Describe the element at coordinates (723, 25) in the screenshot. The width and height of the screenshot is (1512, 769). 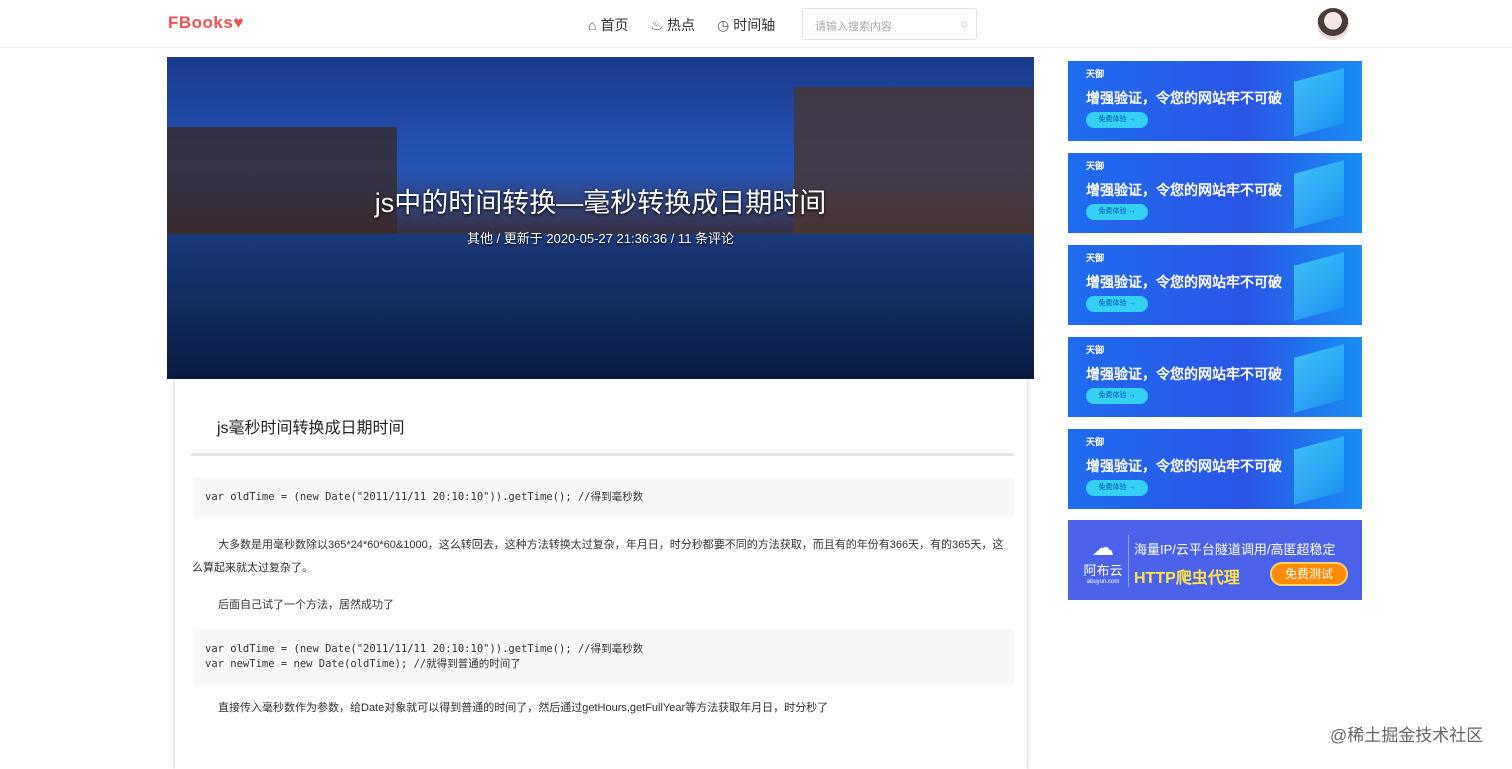
I see `clock-icon: ◷` at that location.